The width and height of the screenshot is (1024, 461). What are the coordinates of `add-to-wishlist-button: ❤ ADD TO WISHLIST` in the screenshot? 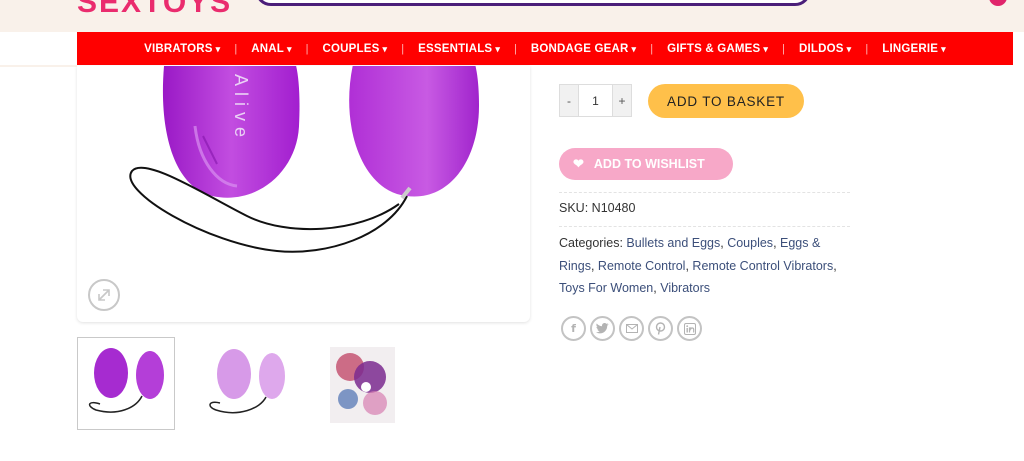 It's located at (646, 164).